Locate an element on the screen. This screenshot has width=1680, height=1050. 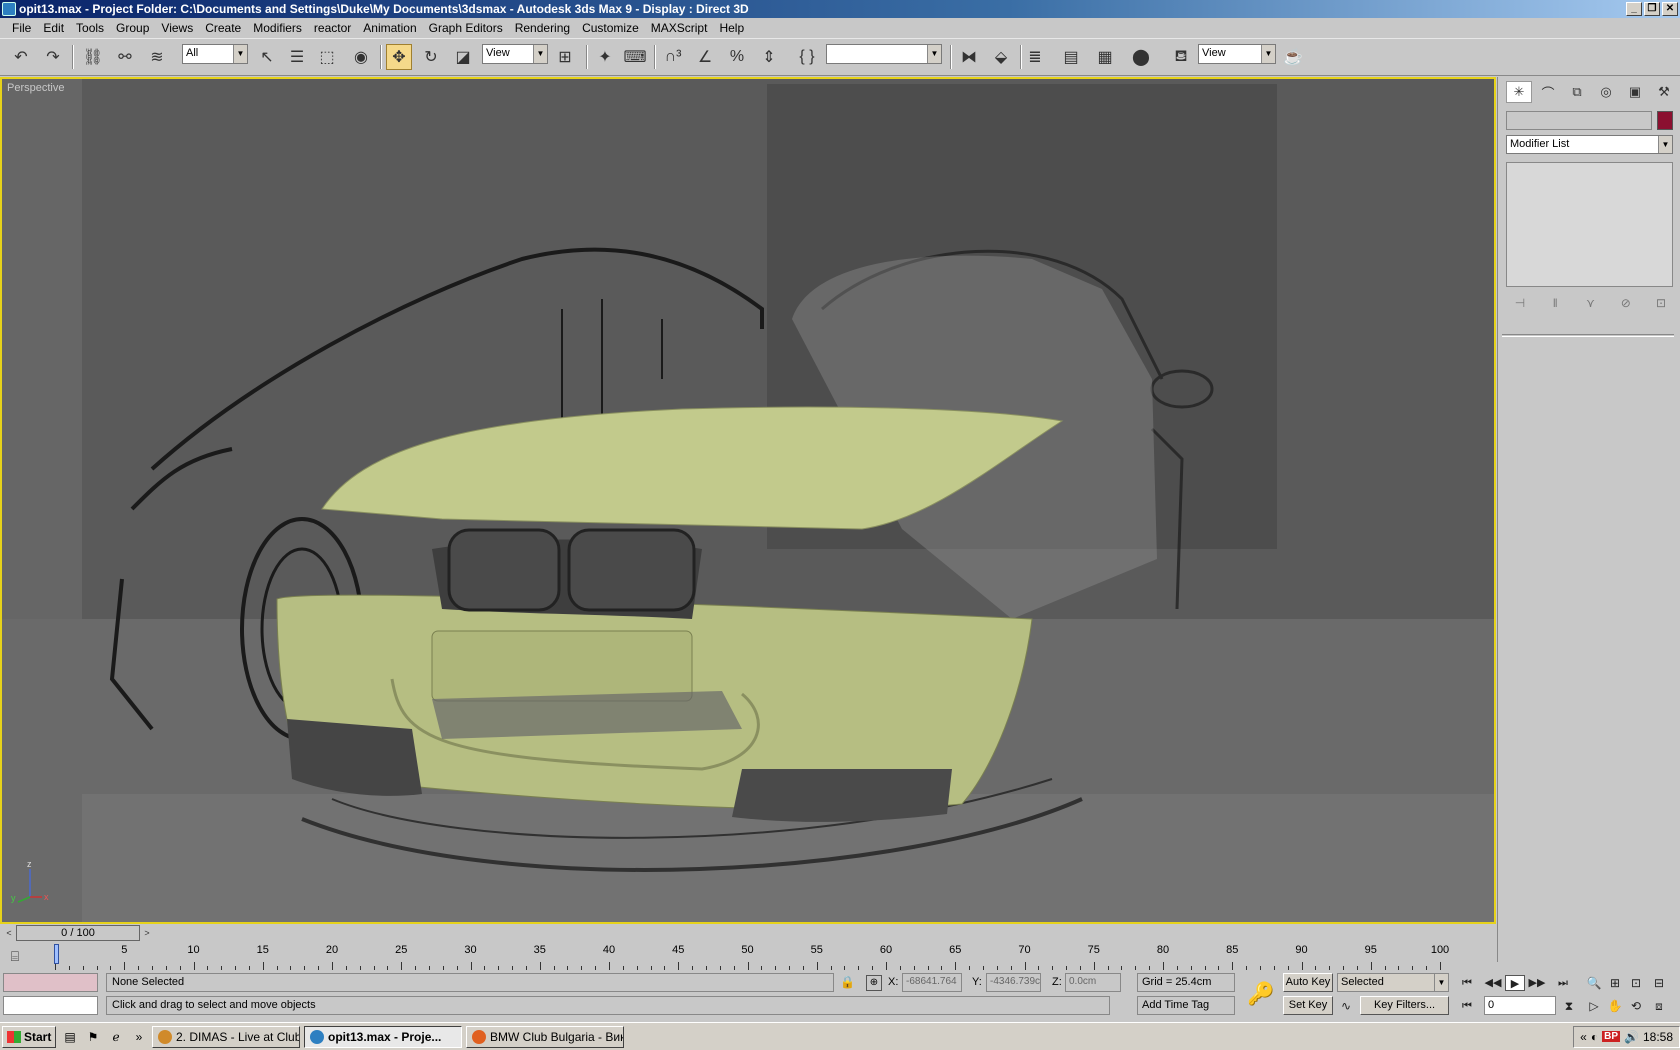
zoom-icon: 🔍 is located at coordinates (1594, 983).